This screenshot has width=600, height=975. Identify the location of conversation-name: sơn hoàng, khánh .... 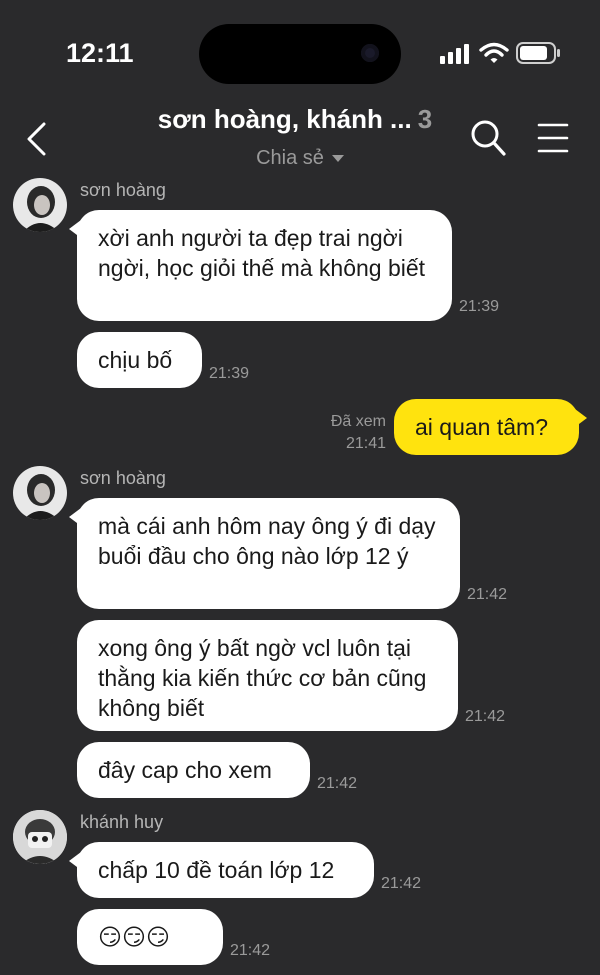
(284, 119).